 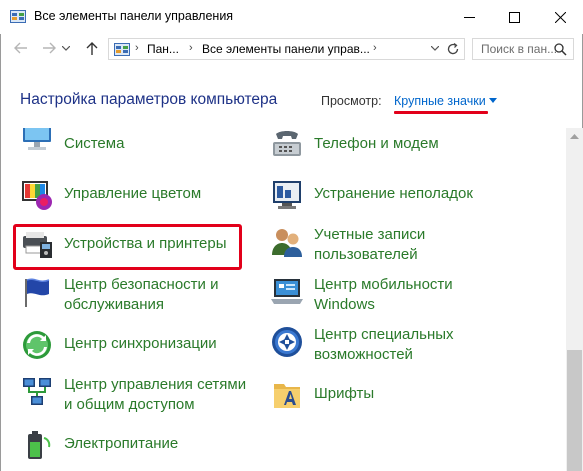 What do you see at coordinates (127, 247) in the screenshot?
I see `highlight-annotation-box` at bounding box center [127, 247].